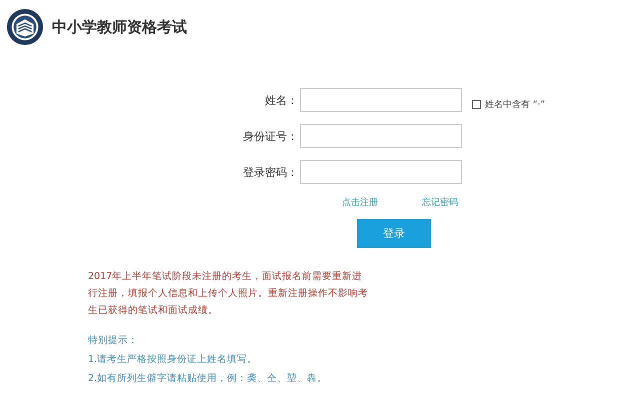 This screenshot has width=640, height=411. What do you see at coordinates (208, 379) in the screenshot?
I see `tip-text: 2.如有所列生僻字请粘贴使用，例：䶮、仝、堃、犇。` at bounding box center [208, 379].